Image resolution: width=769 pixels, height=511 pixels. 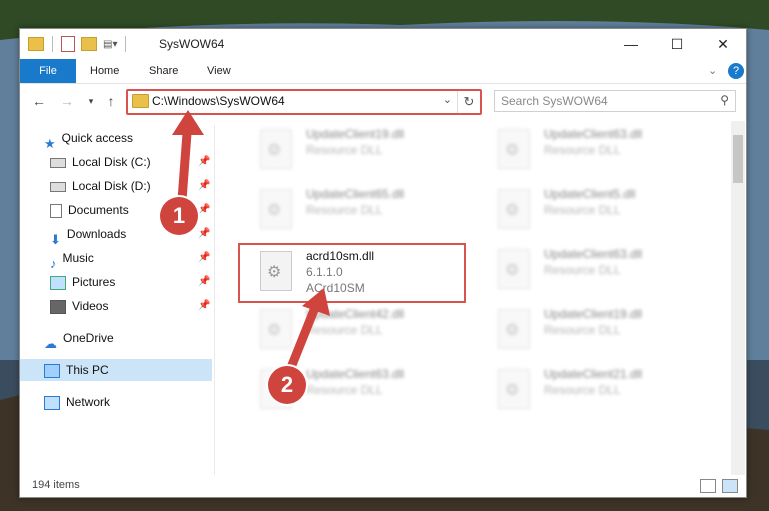 I want to click on downloads-icon: ⬇, so click(x=55, y=239).